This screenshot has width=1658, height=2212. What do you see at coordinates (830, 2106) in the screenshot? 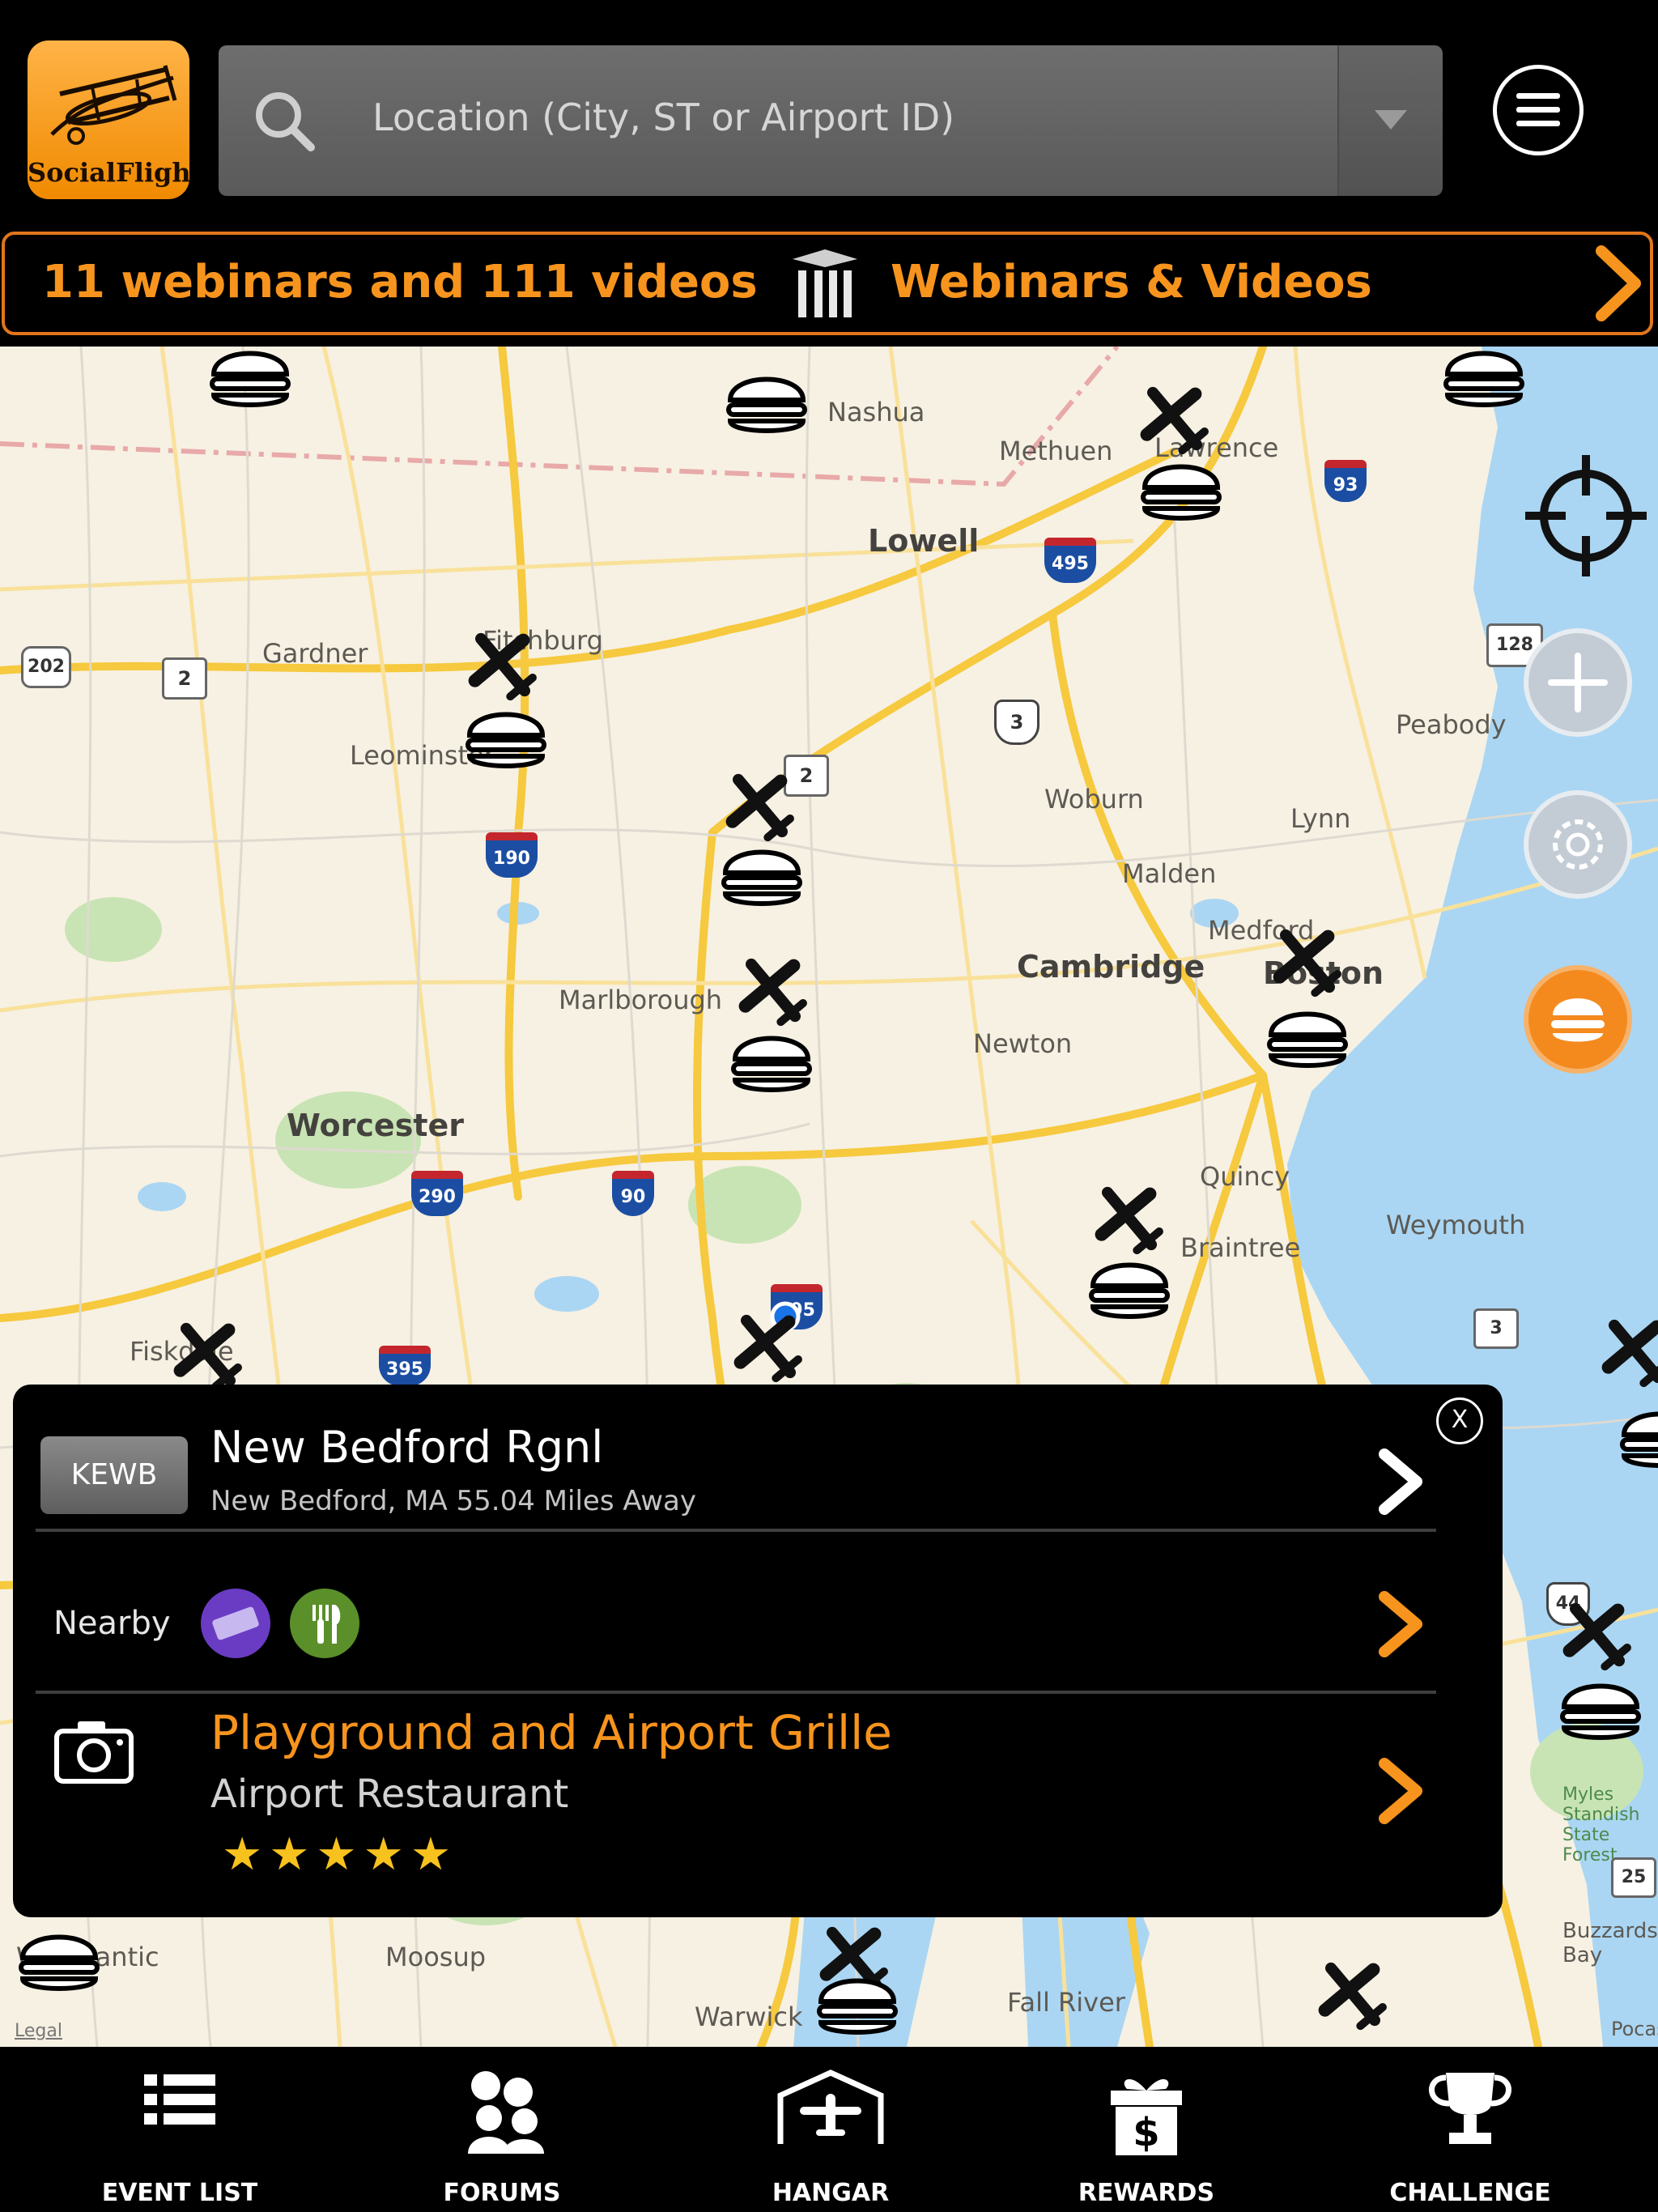
I see `hangar-icon` at bounding box center [830, 2106].